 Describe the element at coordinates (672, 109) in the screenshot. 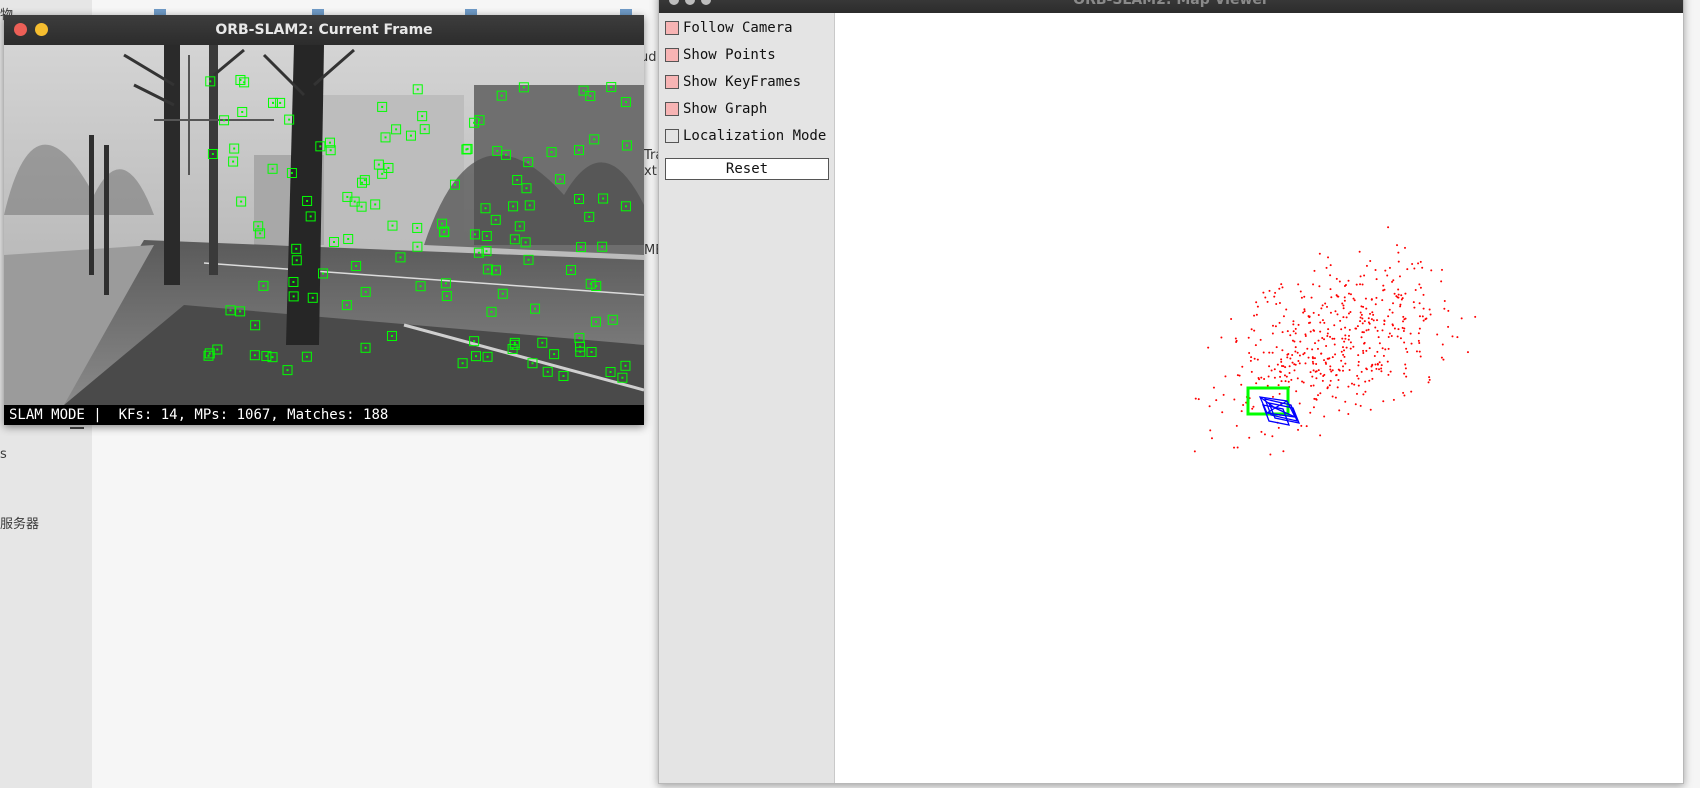

I see `show-graph-checkbox` at that location.